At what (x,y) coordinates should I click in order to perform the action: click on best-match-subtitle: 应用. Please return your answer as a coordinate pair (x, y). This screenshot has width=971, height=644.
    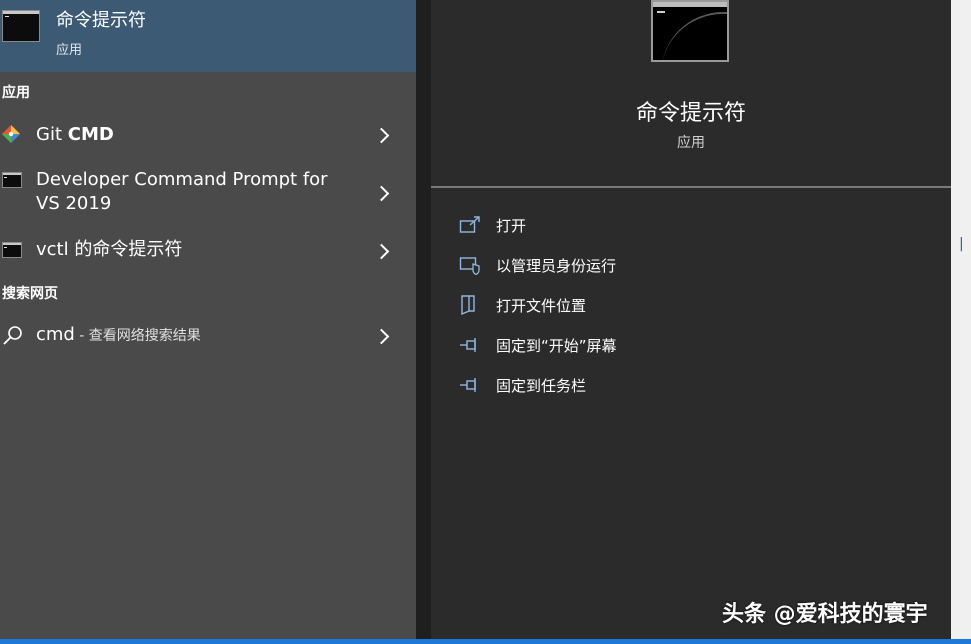
    Looking at the image, I should click on (69, 50).